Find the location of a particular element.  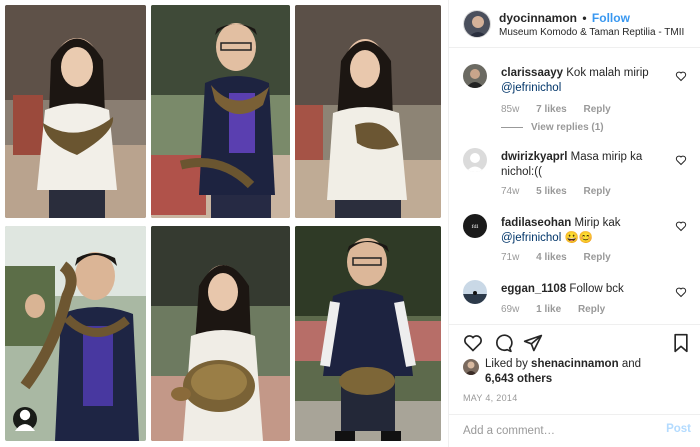

add-comment-bar: Post is located at coordinates (574, 430).